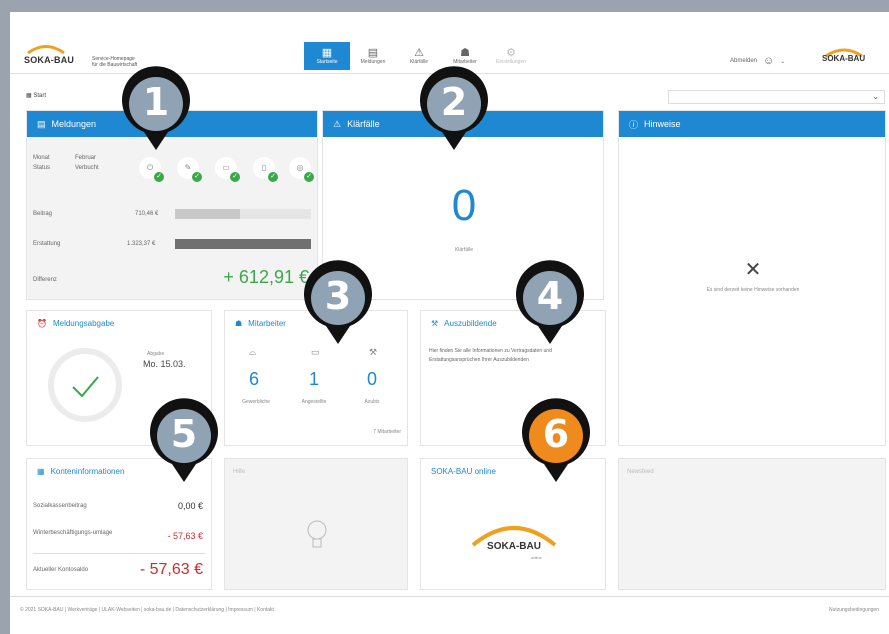  Describe the element at coordinates (171, 569) in the screenshot. I see `saldo-value: - 57,63 €` at that location.